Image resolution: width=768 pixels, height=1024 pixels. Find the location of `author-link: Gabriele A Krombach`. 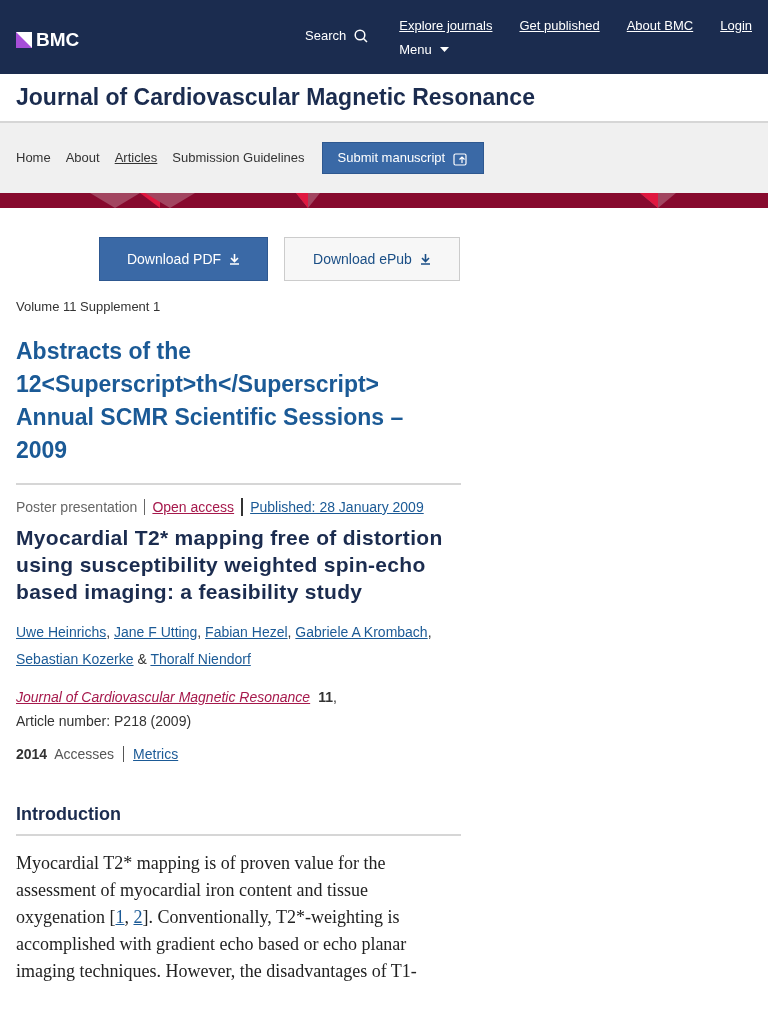

author-link: Gabriele A Krombach is located at coordinates (361, 631).